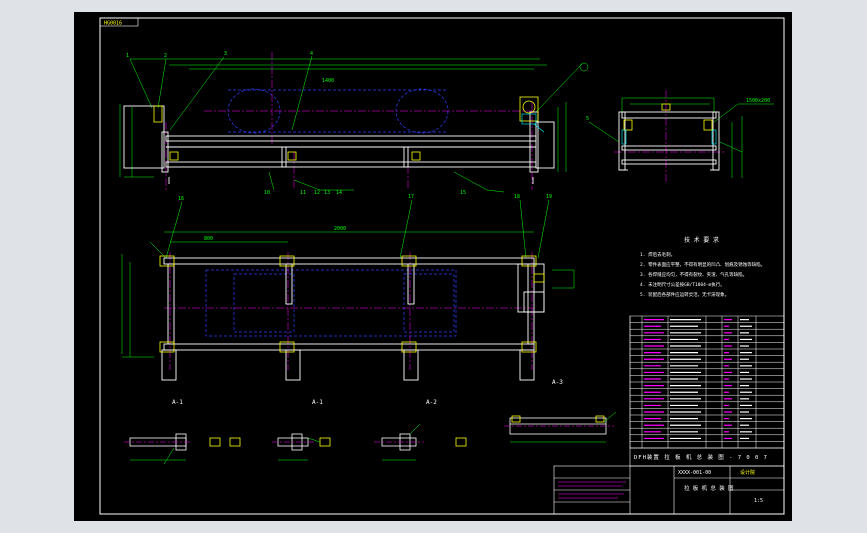 This screenshot has width=867, height=533. Describe the element at coordinates (747, 472) in the screenshot. I see `design-unit: 设计院` at that location.